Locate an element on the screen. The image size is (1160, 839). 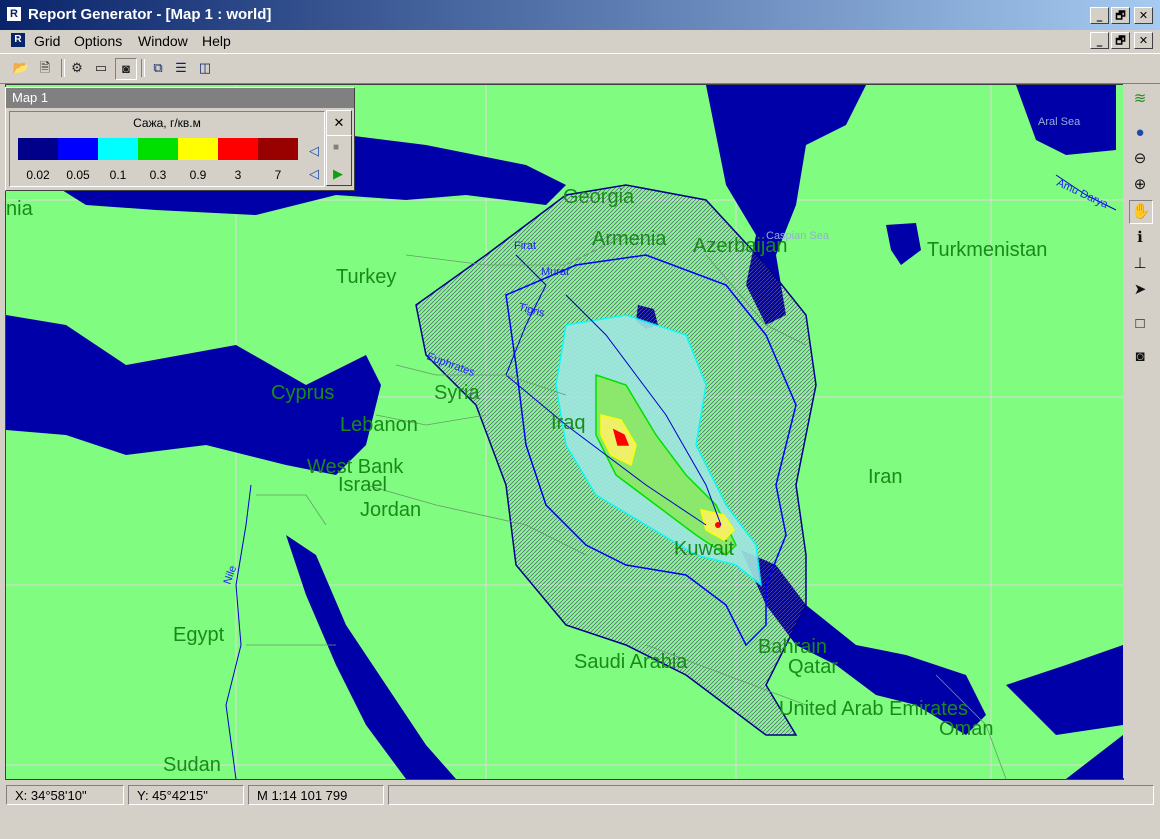
label-georgia: Georgia is located at coordinates (599, 197).